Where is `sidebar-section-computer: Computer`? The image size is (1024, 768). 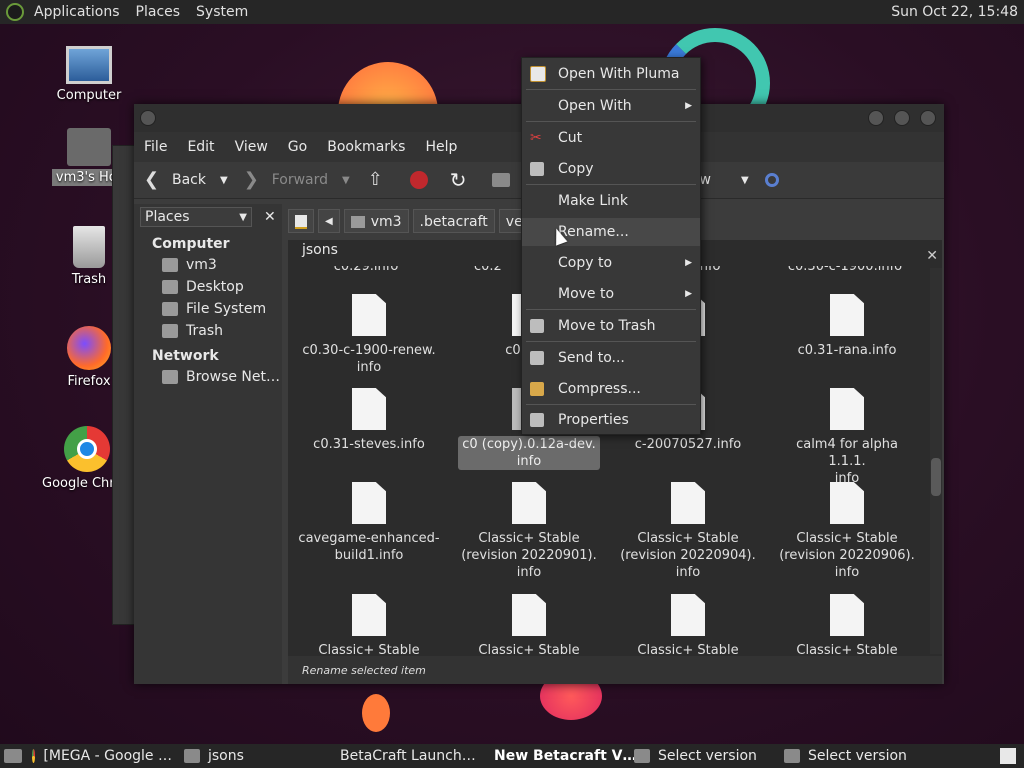 sidebar-section-computer: Computer is located at coordinates (191, 244).